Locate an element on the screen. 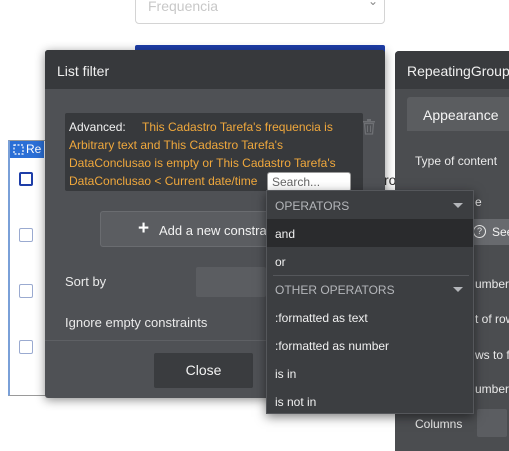  dialog-header: List filter is located at coordinates (215, 69).